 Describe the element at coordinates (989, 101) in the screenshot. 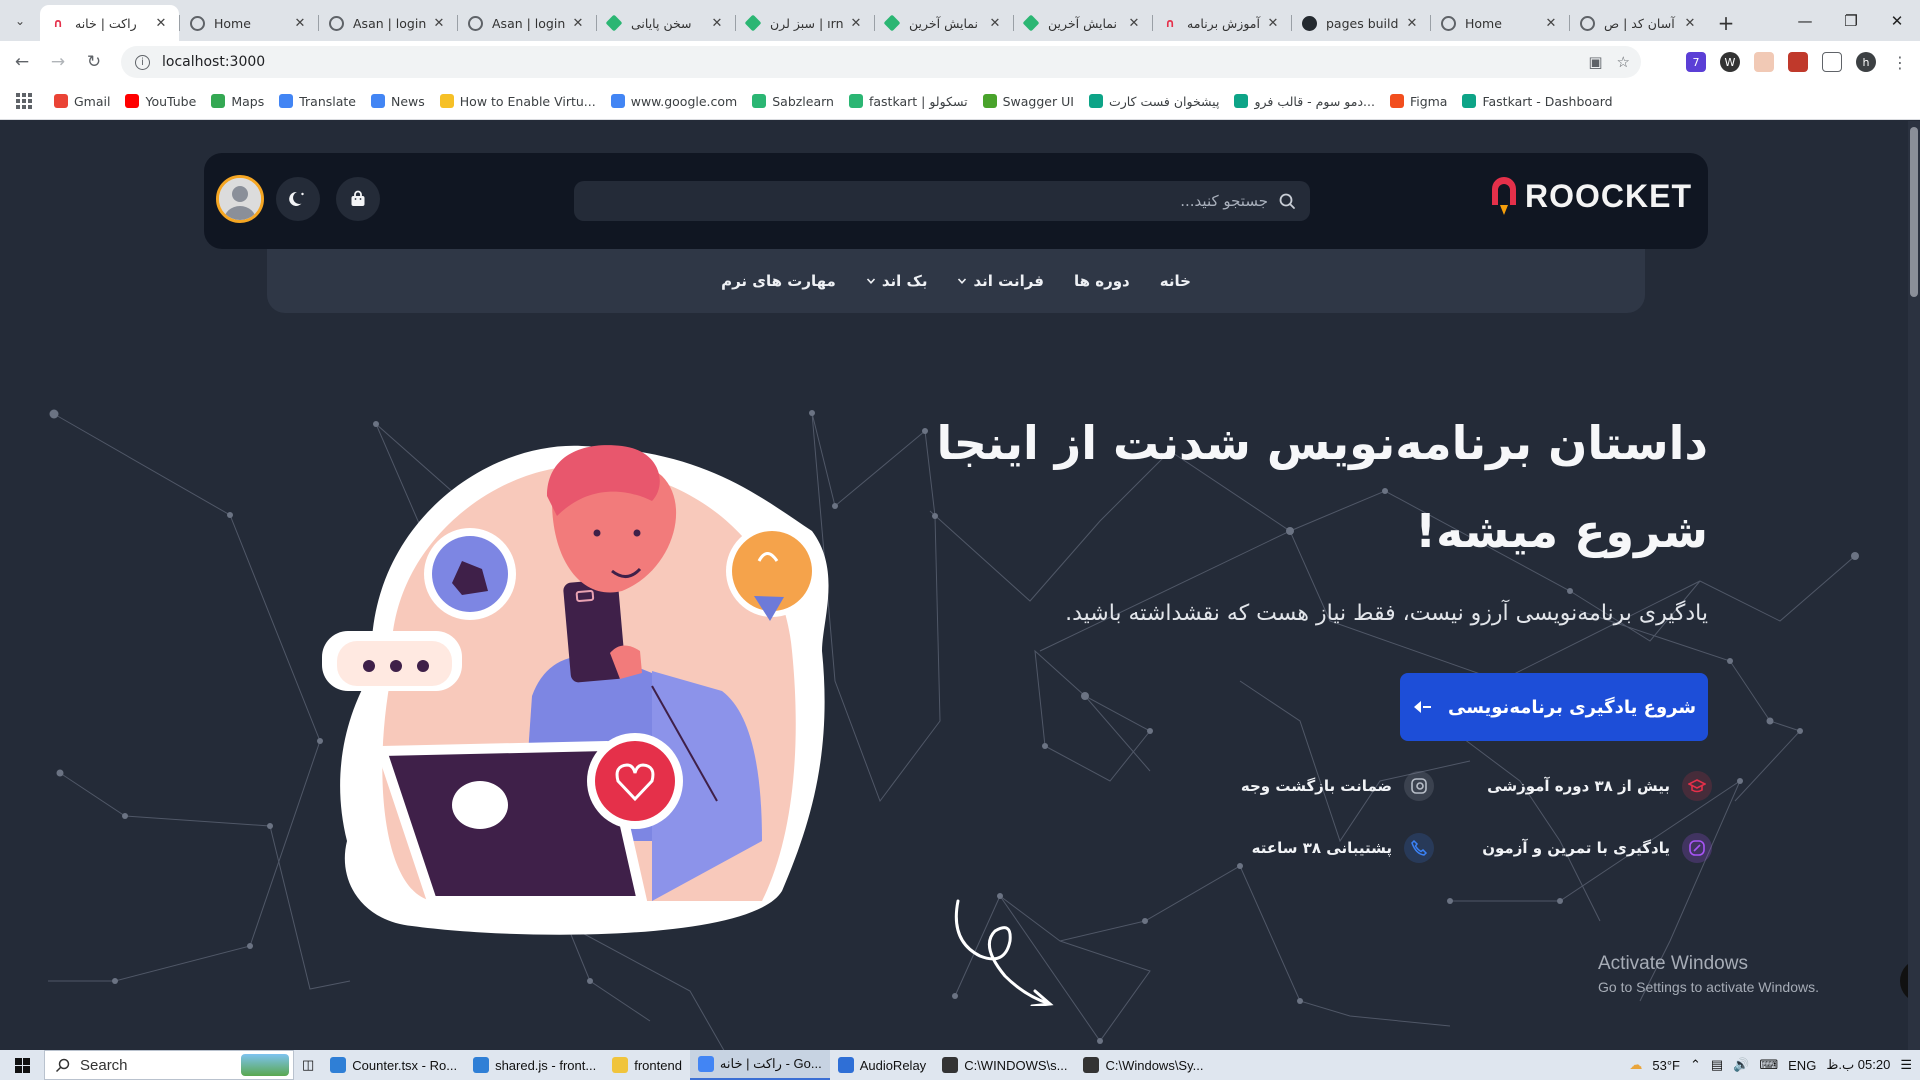

I see `bookmark-favicon-icon` at that location.